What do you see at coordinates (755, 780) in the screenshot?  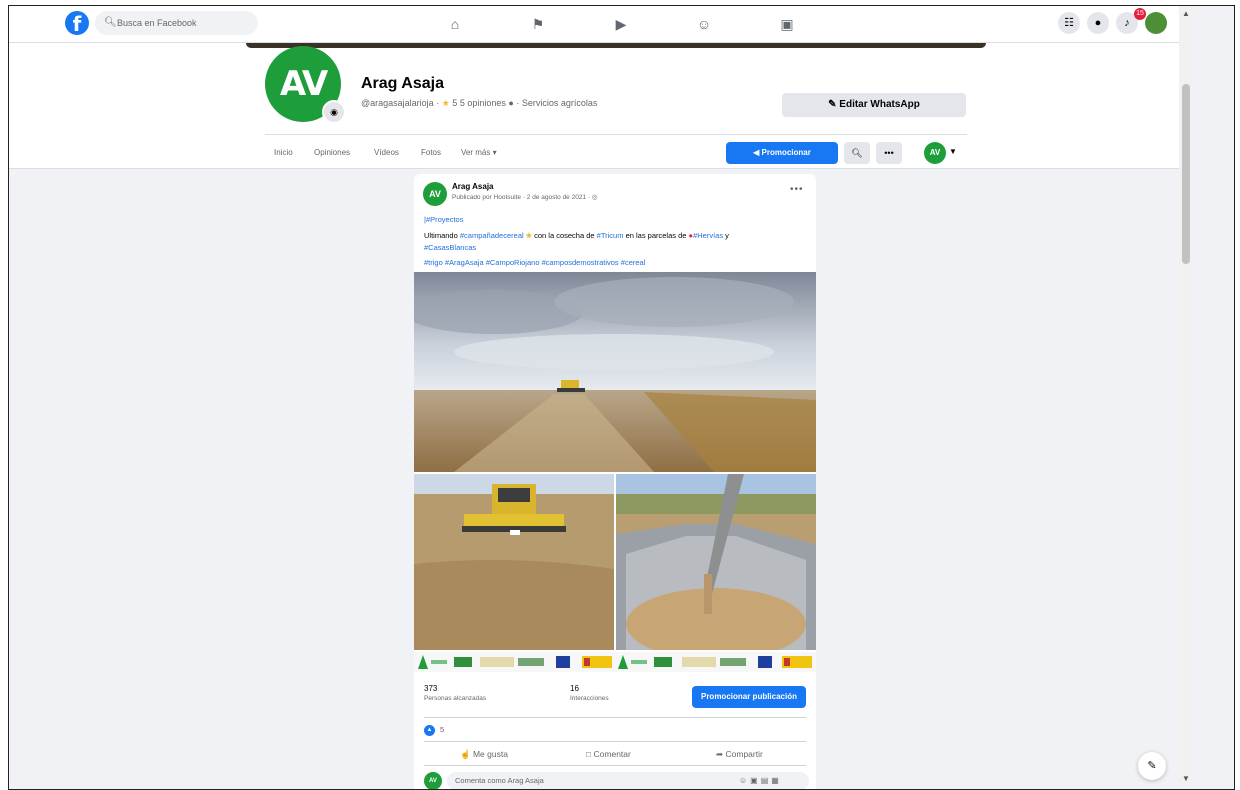 I see `camera-icon: ▣` at bounding box center [755, 780].